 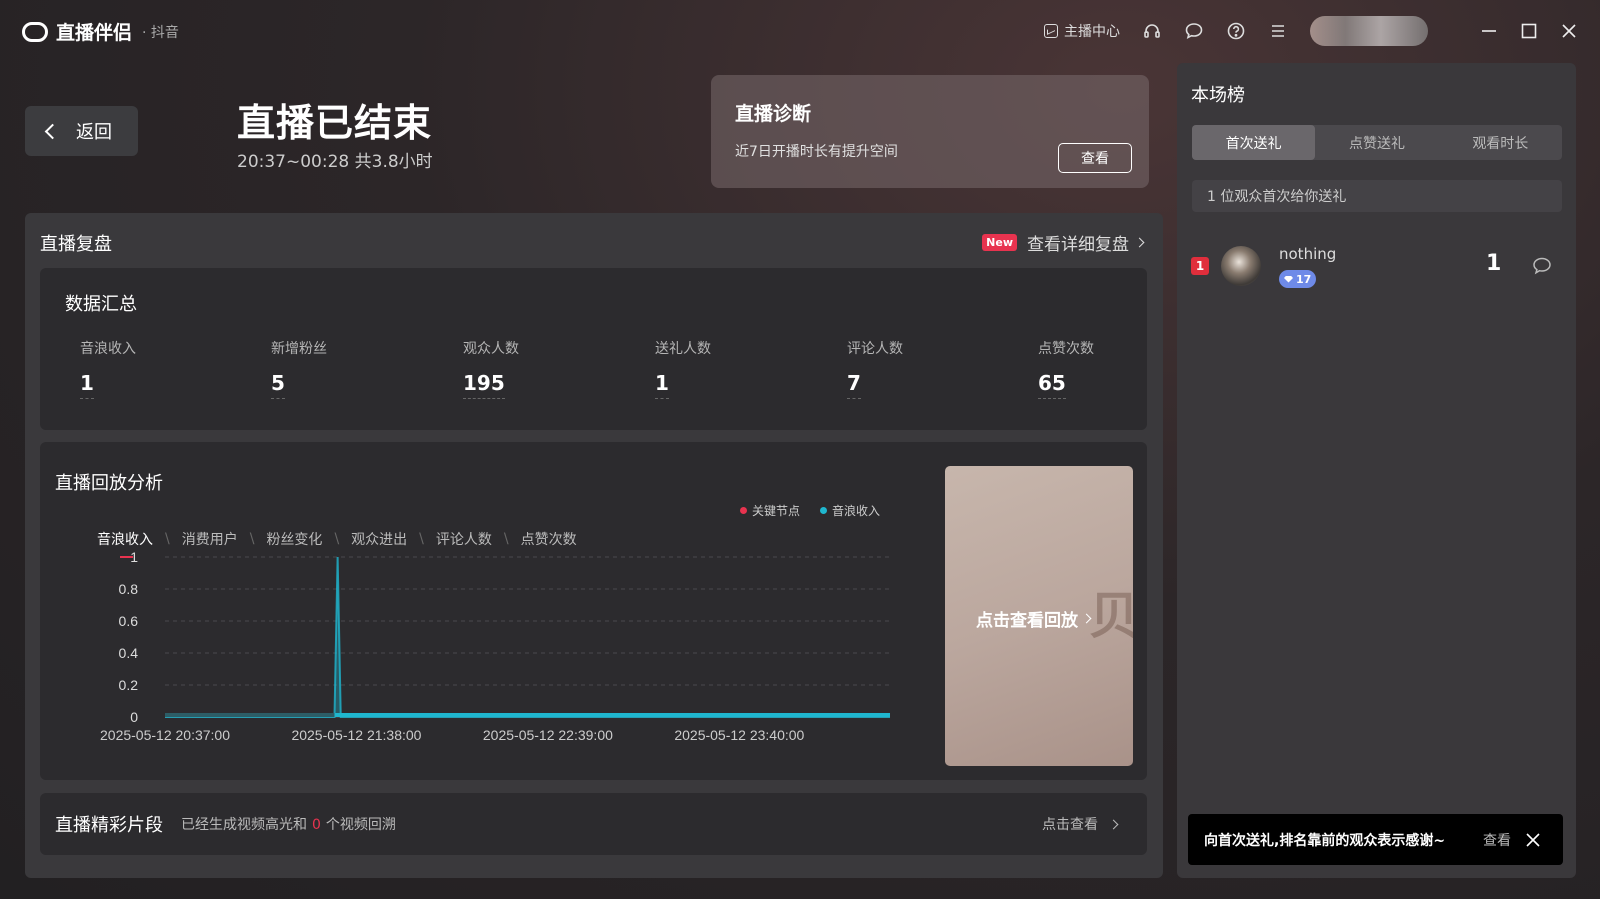 What do you see at coordinates (1254, 142) in the screenshot?
I see `tab-first-gift: 首次送礼` at bounding box center [1254, 142].